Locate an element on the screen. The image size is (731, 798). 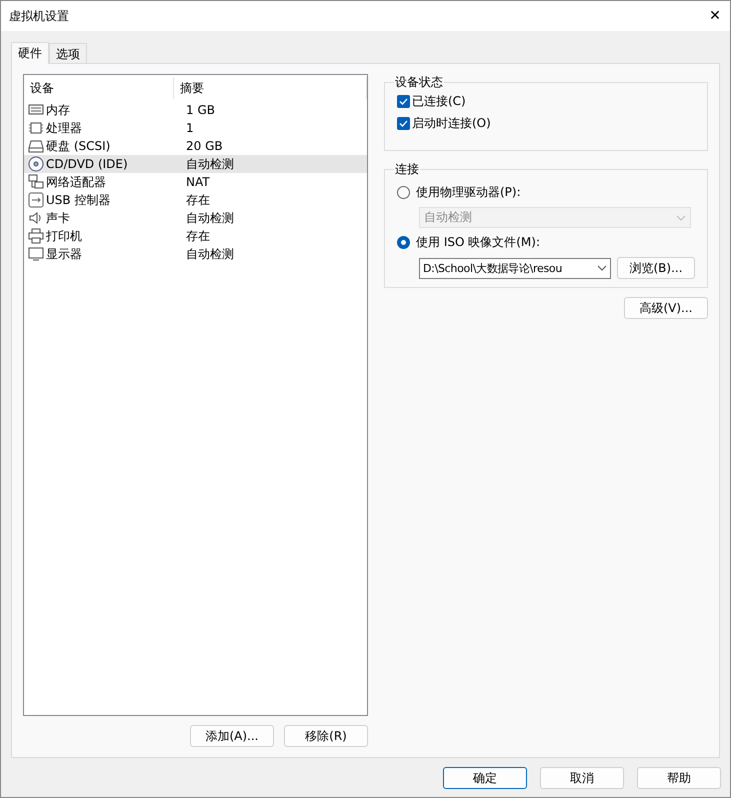
column-header: 摘要 is located at coordinates (270, 88).